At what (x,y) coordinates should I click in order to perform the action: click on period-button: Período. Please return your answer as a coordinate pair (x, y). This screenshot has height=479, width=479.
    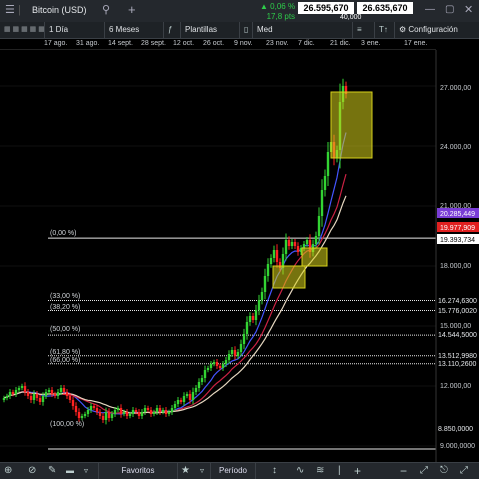
    Looking at the image, I should click on (233, 471).